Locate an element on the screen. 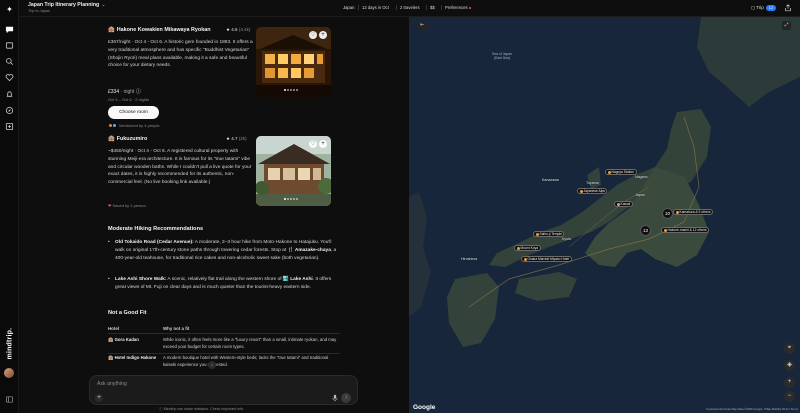  map-cluster: 13 is located at coordinates (645, 230).